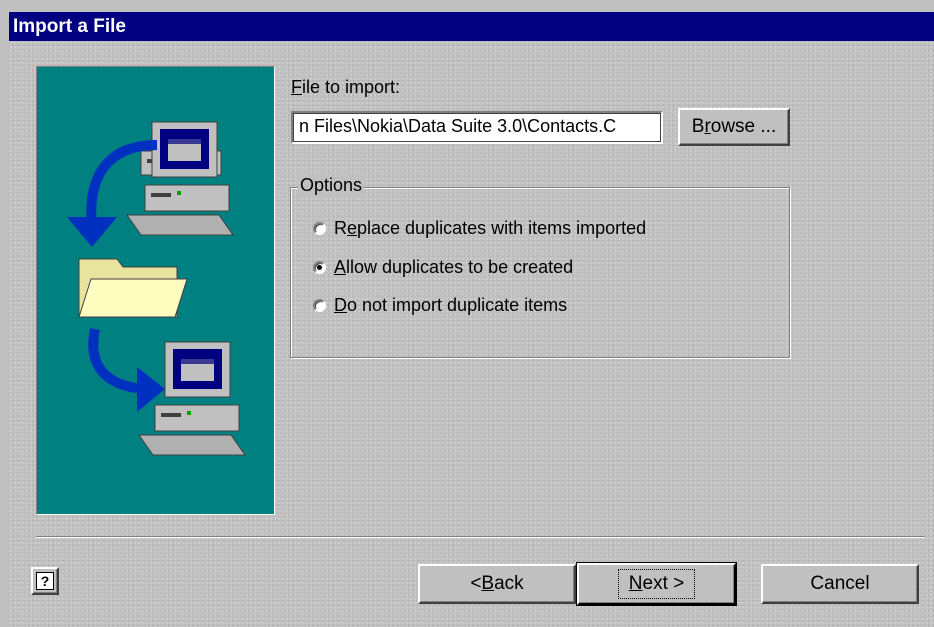  I want to click on allow-duplicates-option: Allow duplicates to be created, so click(443, 267).